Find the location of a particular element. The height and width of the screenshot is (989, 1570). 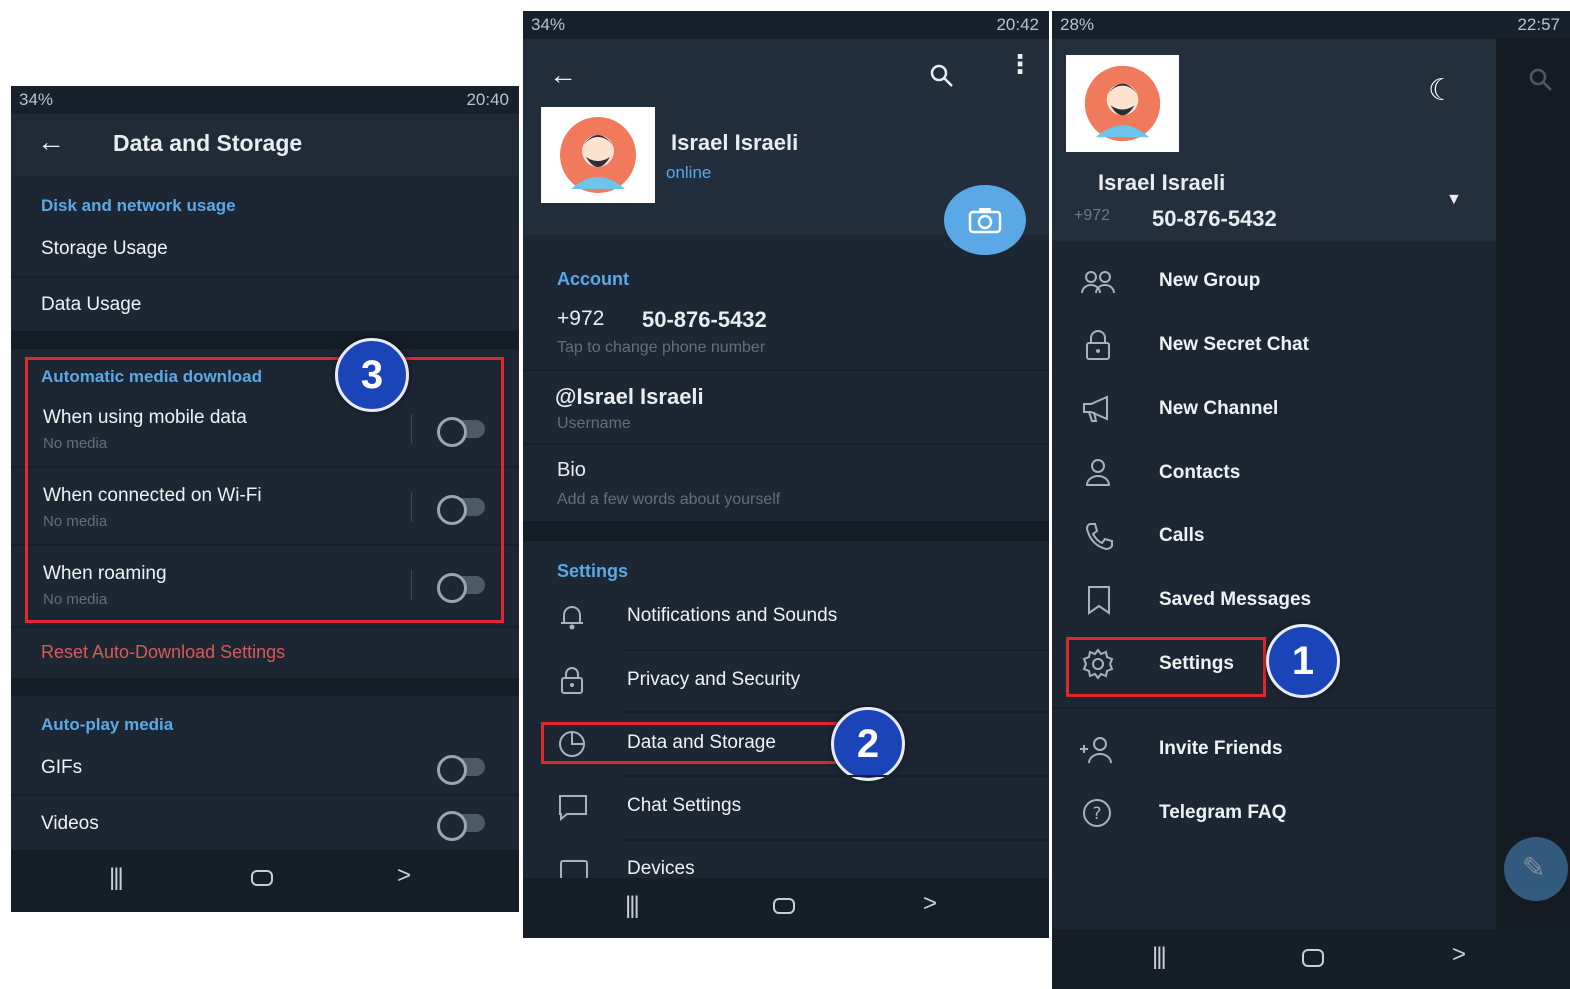

gifs-label: GIFs is located at coordinates (61, 768).